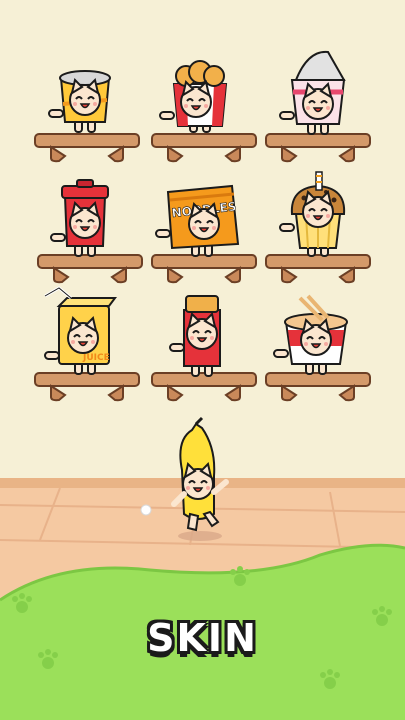 This screenshot has width=405, height=720. I want to click on skin-title: SKIN, so click(202, 638).